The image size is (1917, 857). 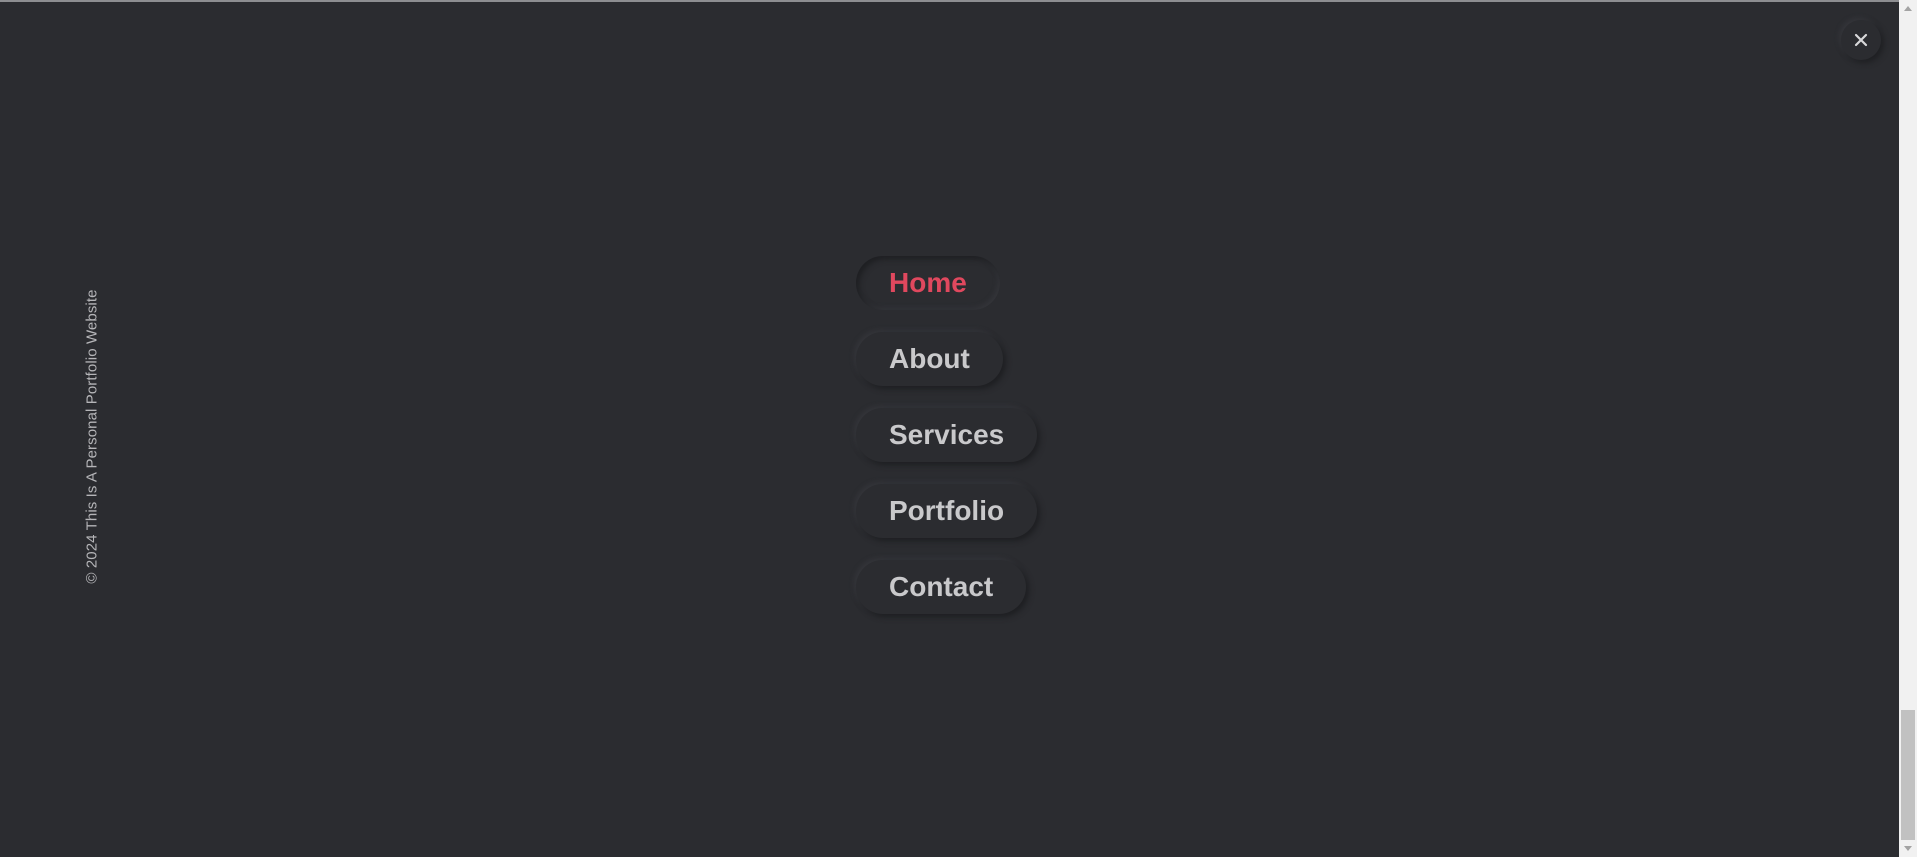 I want to click on nav-item-home: Home, so click(x=928, y=283).